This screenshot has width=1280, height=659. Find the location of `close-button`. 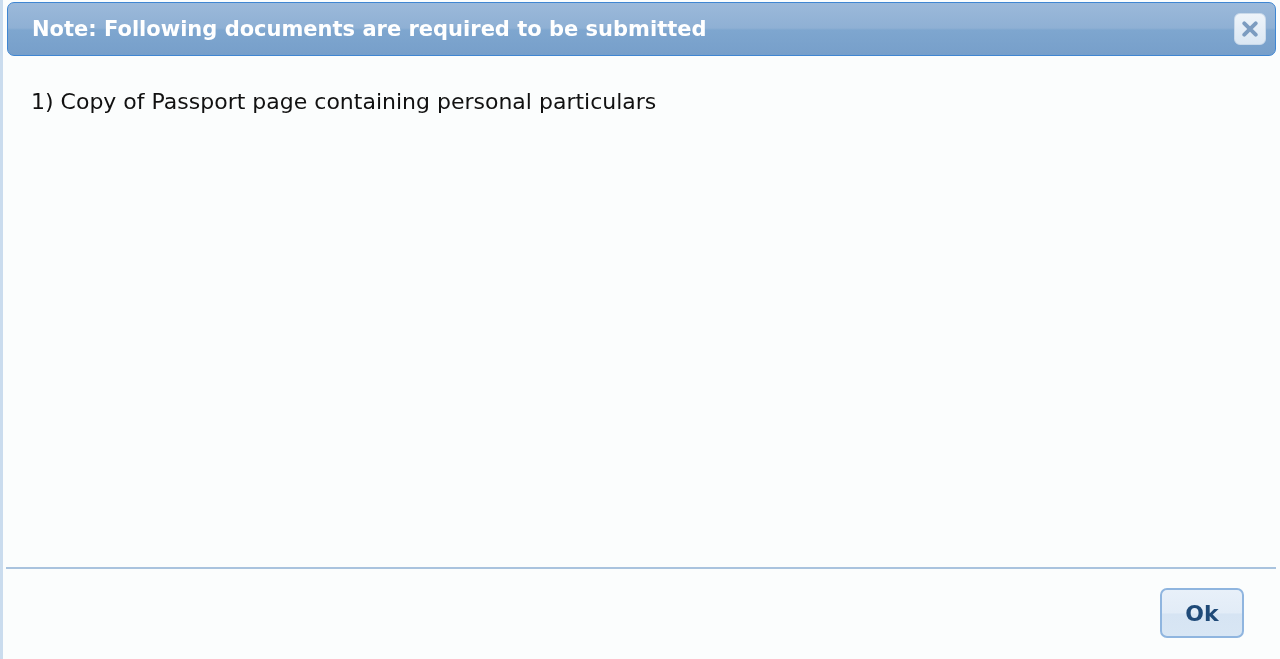

close-button is located at coordinates (1250, 29).